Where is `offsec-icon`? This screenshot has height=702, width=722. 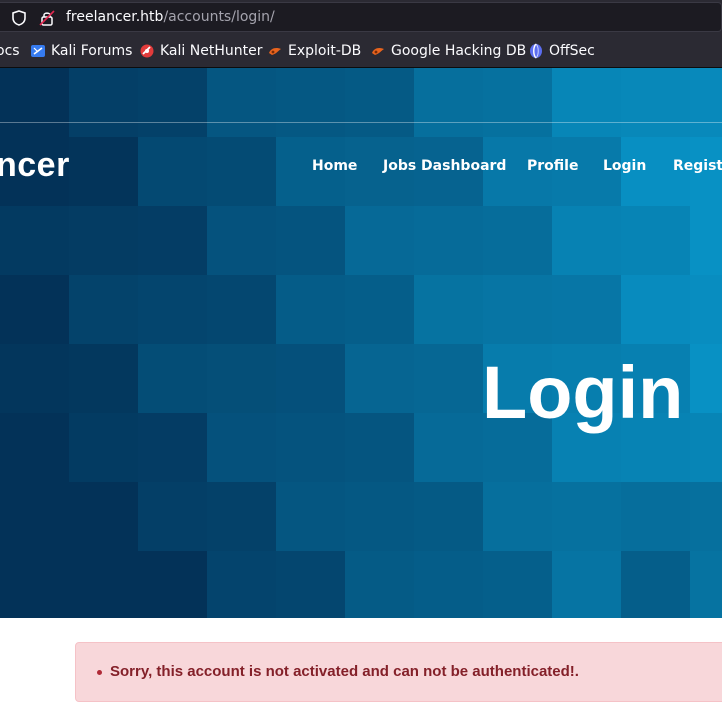 offsec-icon is located at coordinates (536, 51).